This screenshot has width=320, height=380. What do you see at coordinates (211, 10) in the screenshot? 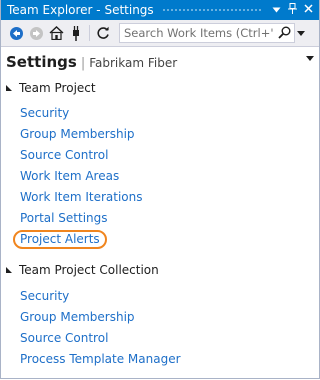
I see `drag-grip` at bounding box center [211, 10].